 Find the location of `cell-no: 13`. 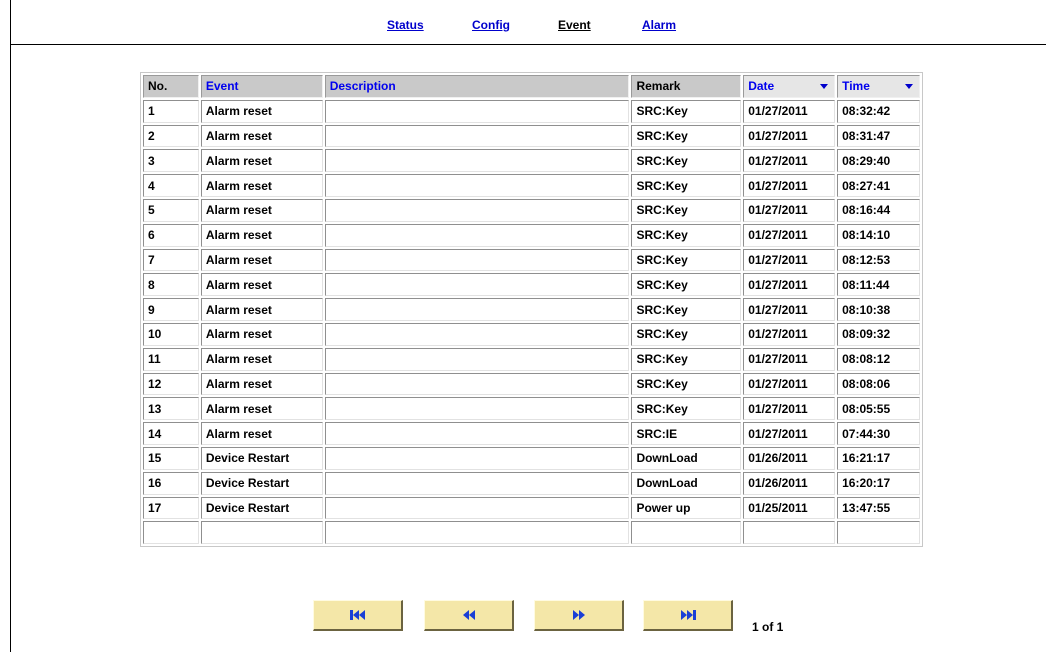

cell-no: 13 is located at coordinates (171, 409).